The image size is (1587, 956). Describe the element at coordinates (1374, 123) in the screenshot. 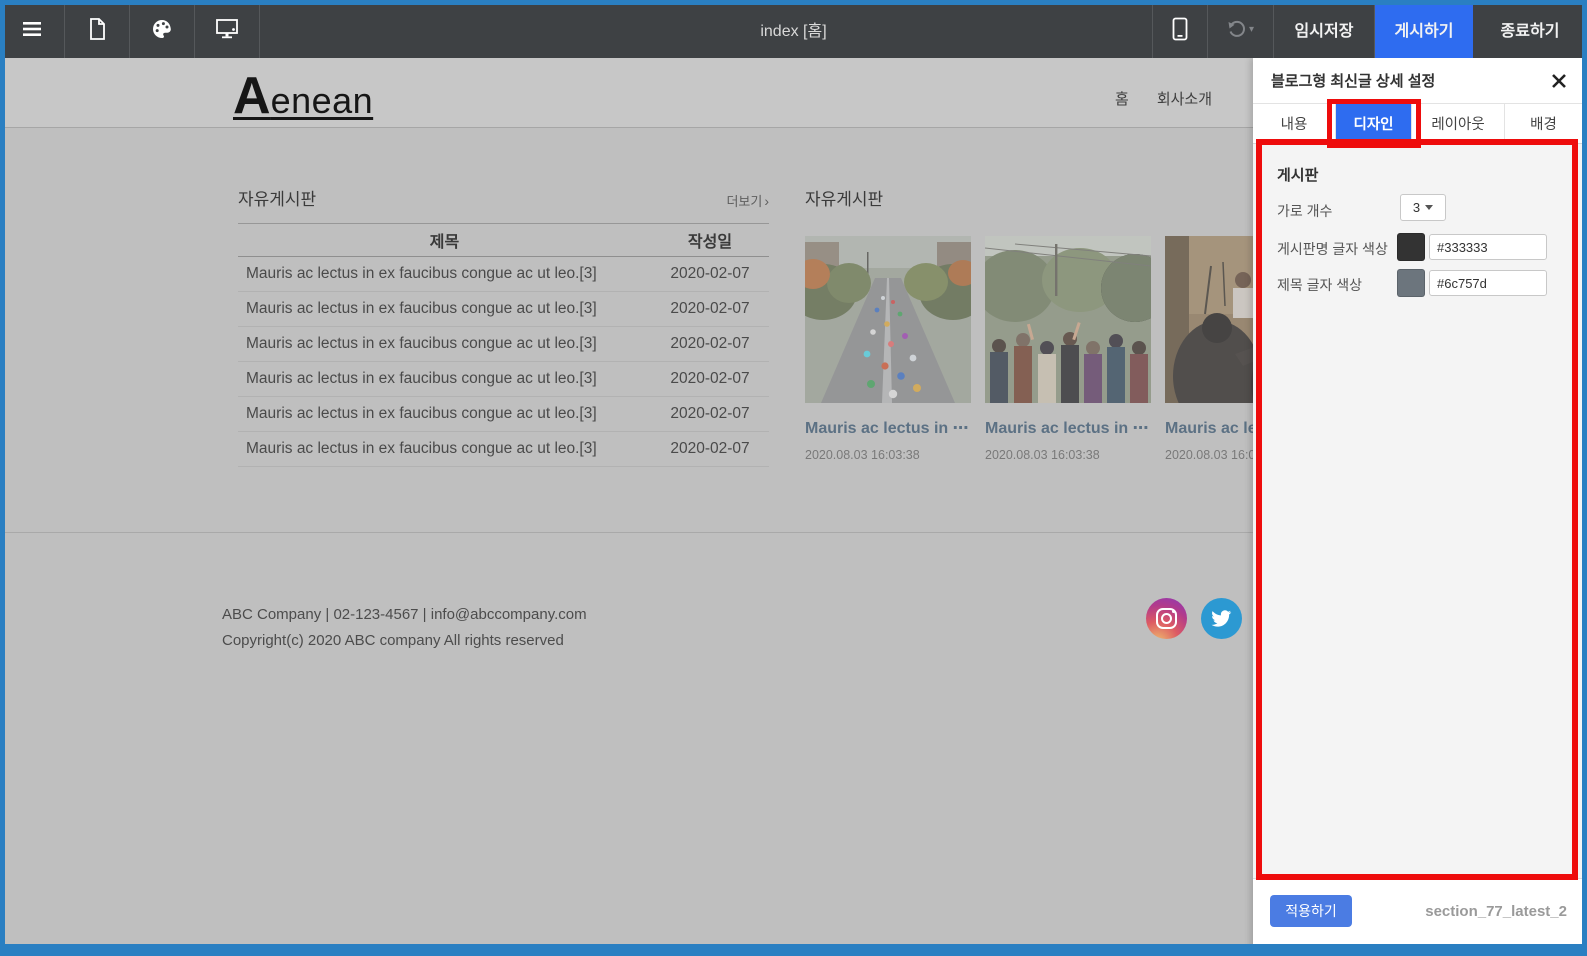

I see `tab-design: 디자인` at that location.